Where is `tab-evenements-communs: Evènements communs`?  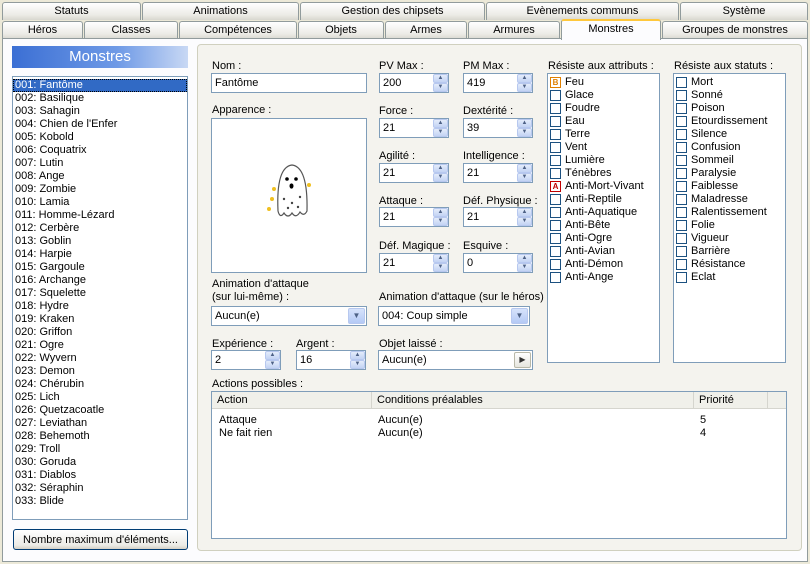
tab-evenements-communs: Evènements communs is located at coordinates (582, 11).